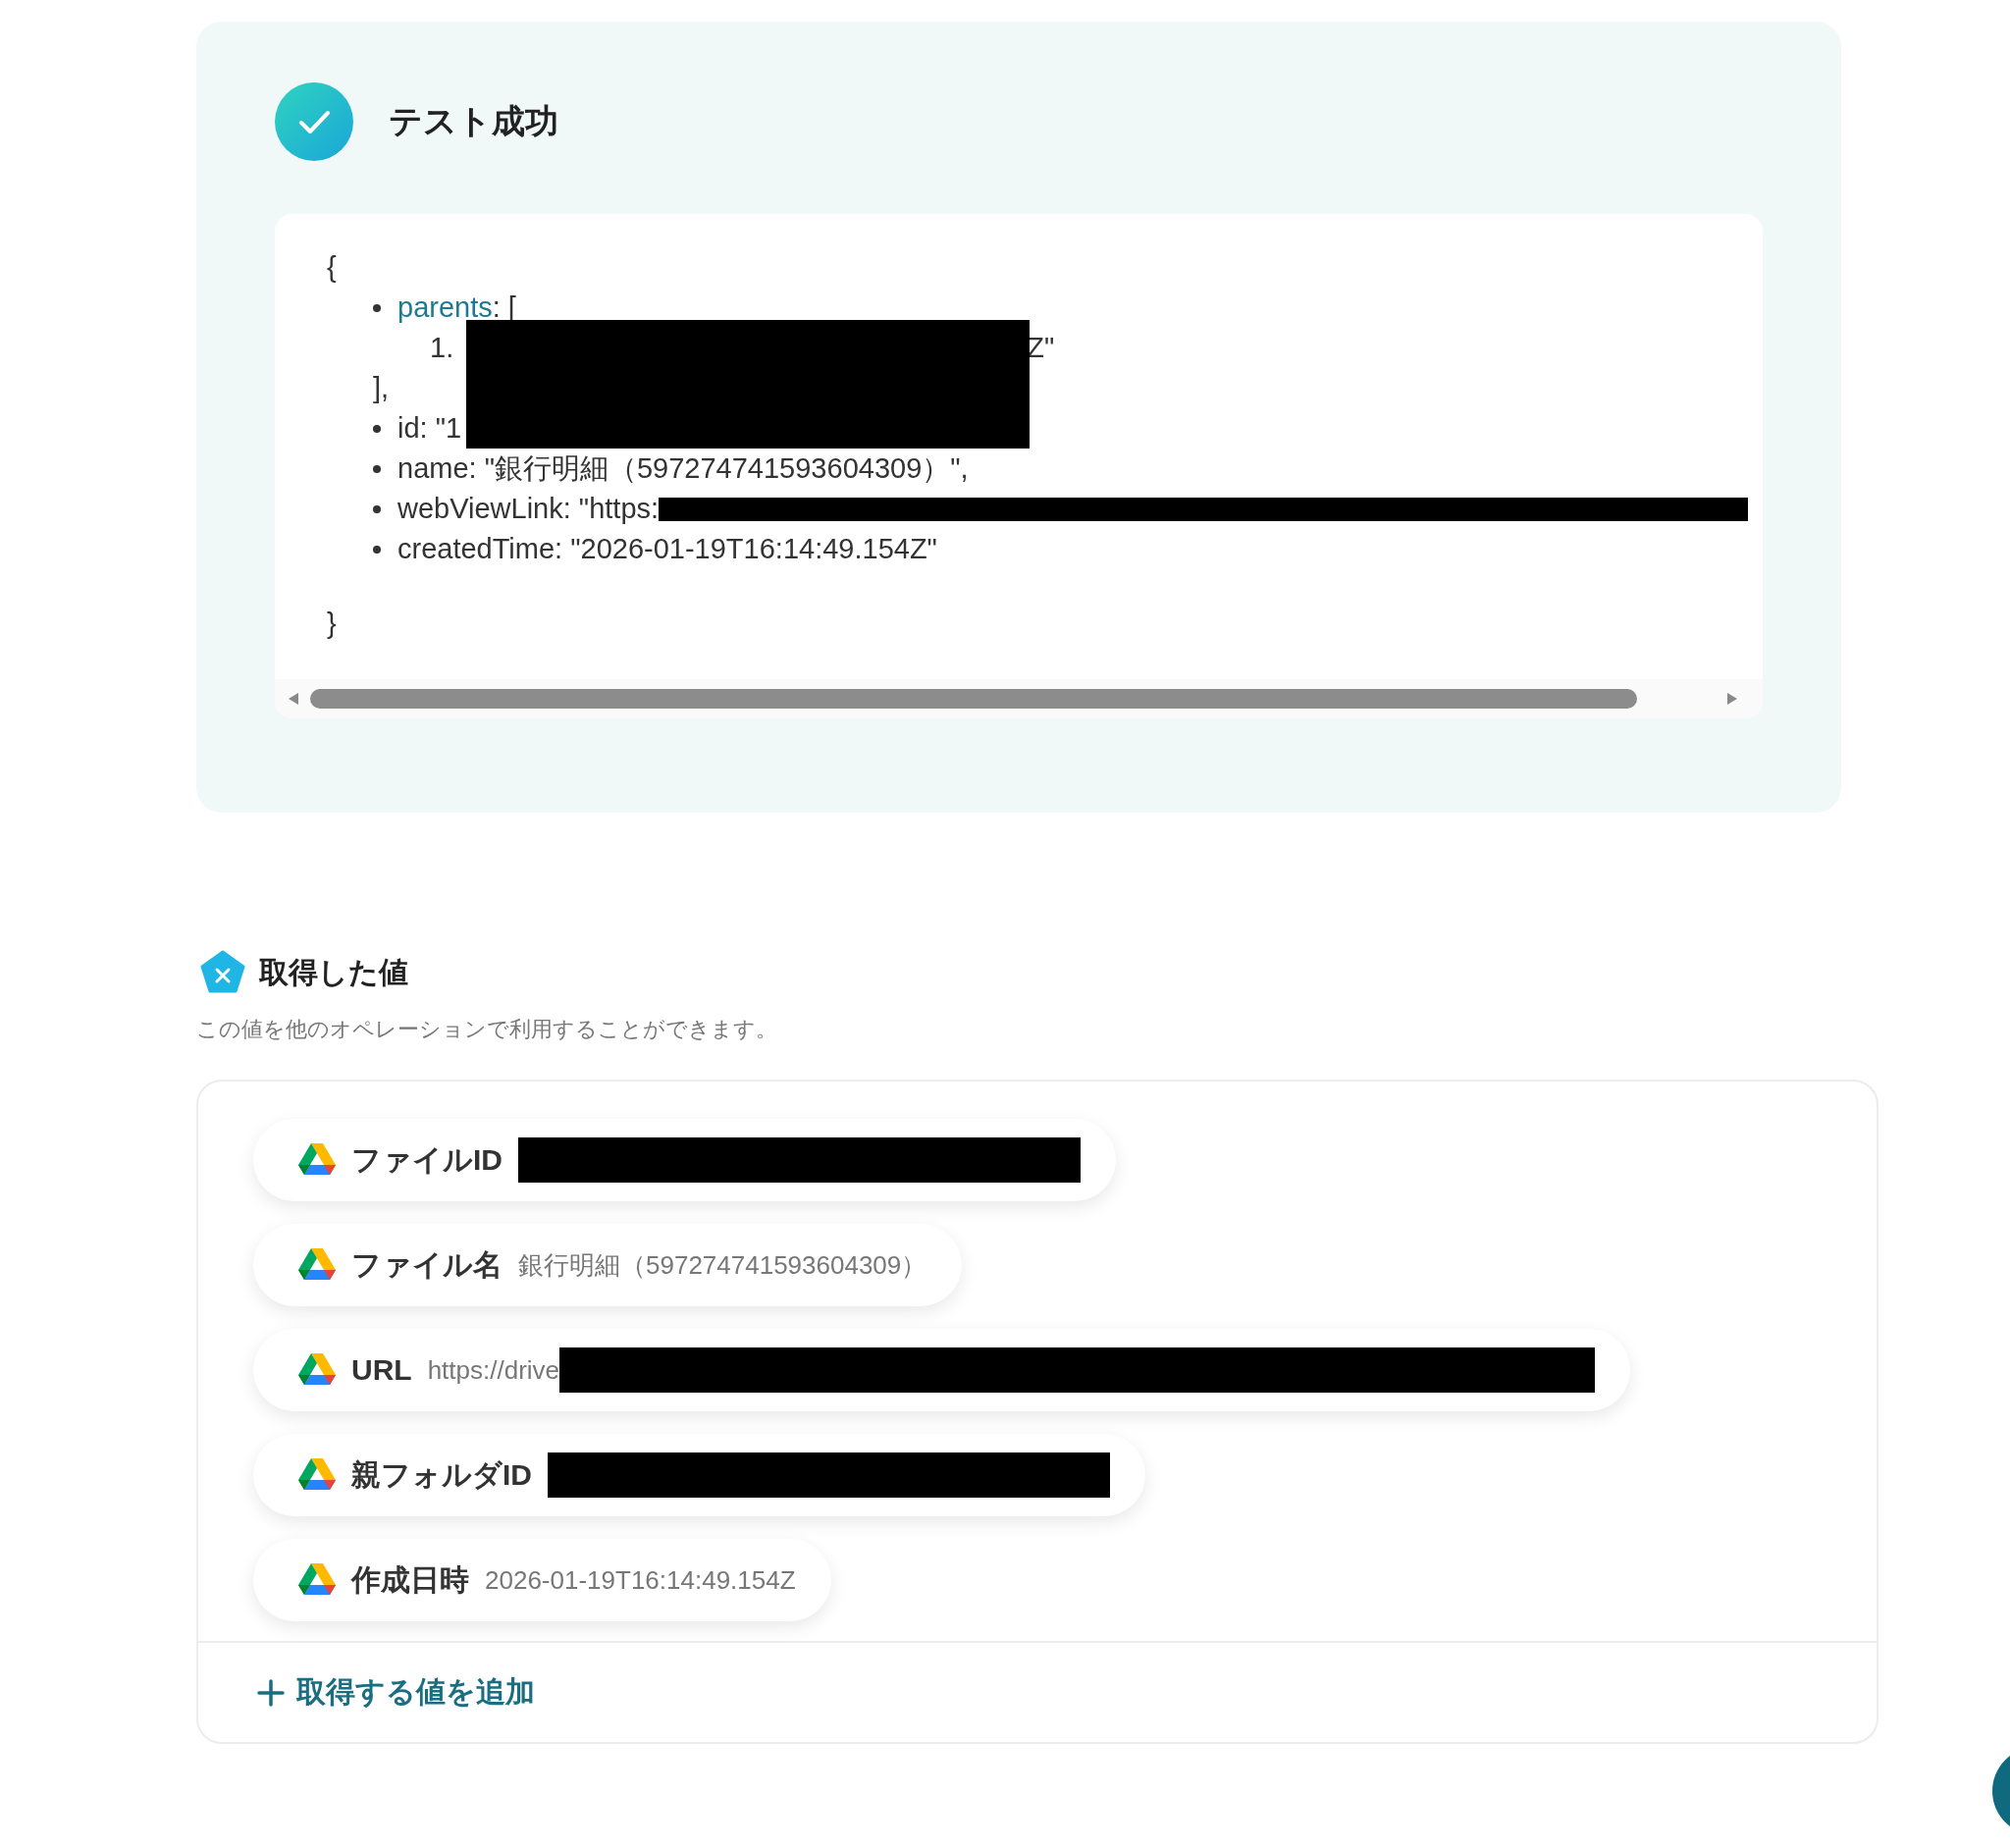 The image size is (2010, 1848). I want to click on plus-icon, so click(271, 1693).